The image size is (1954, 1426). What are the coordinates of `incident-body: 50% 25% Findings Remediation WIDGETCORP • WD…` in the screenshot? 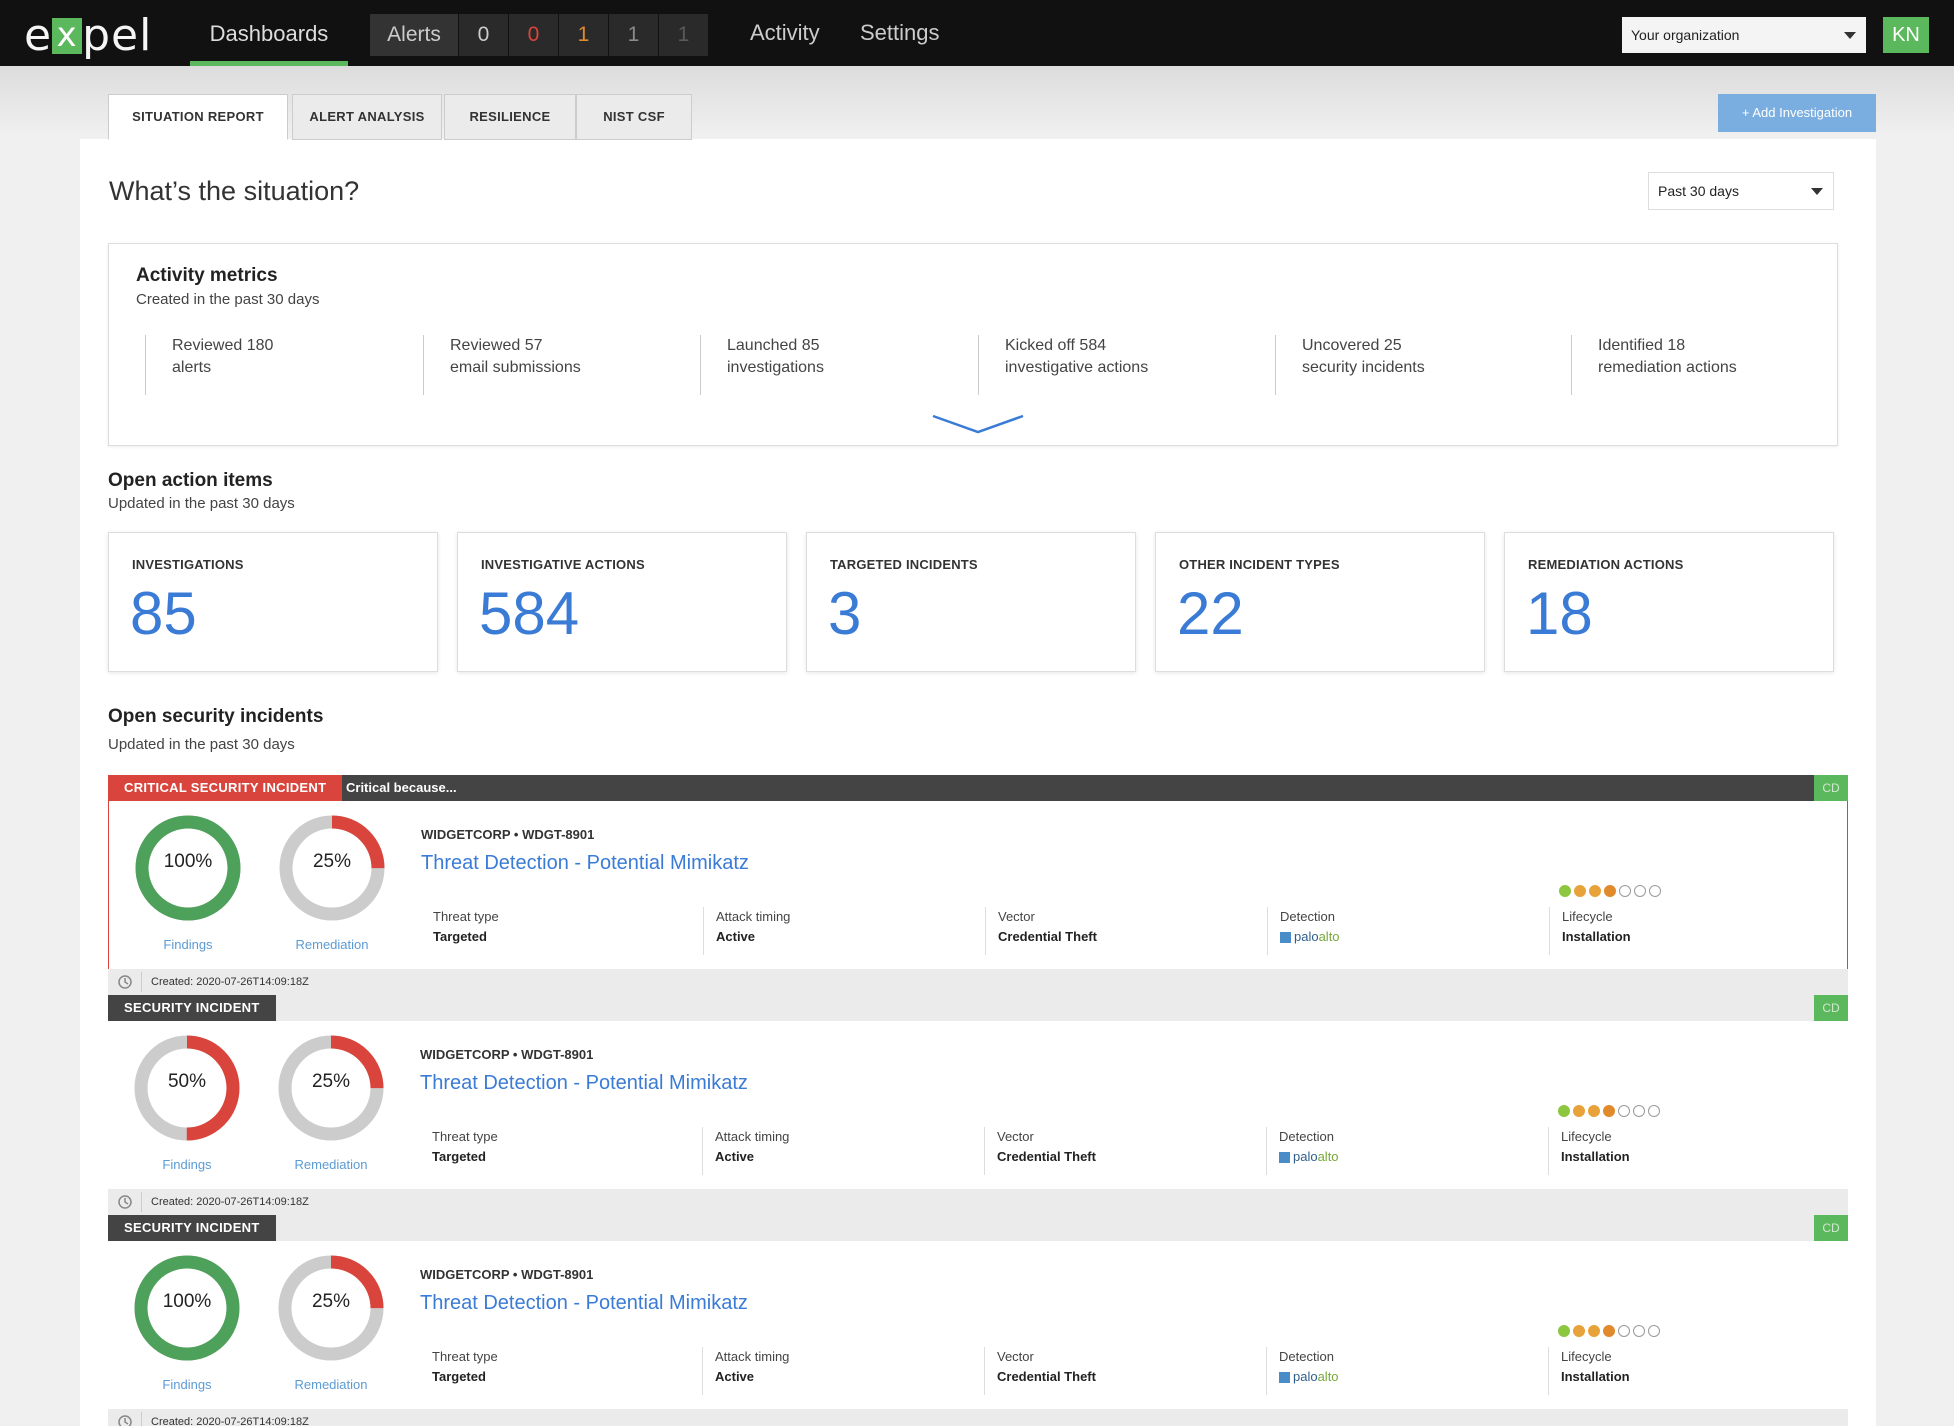 It's located at (978, 1118).